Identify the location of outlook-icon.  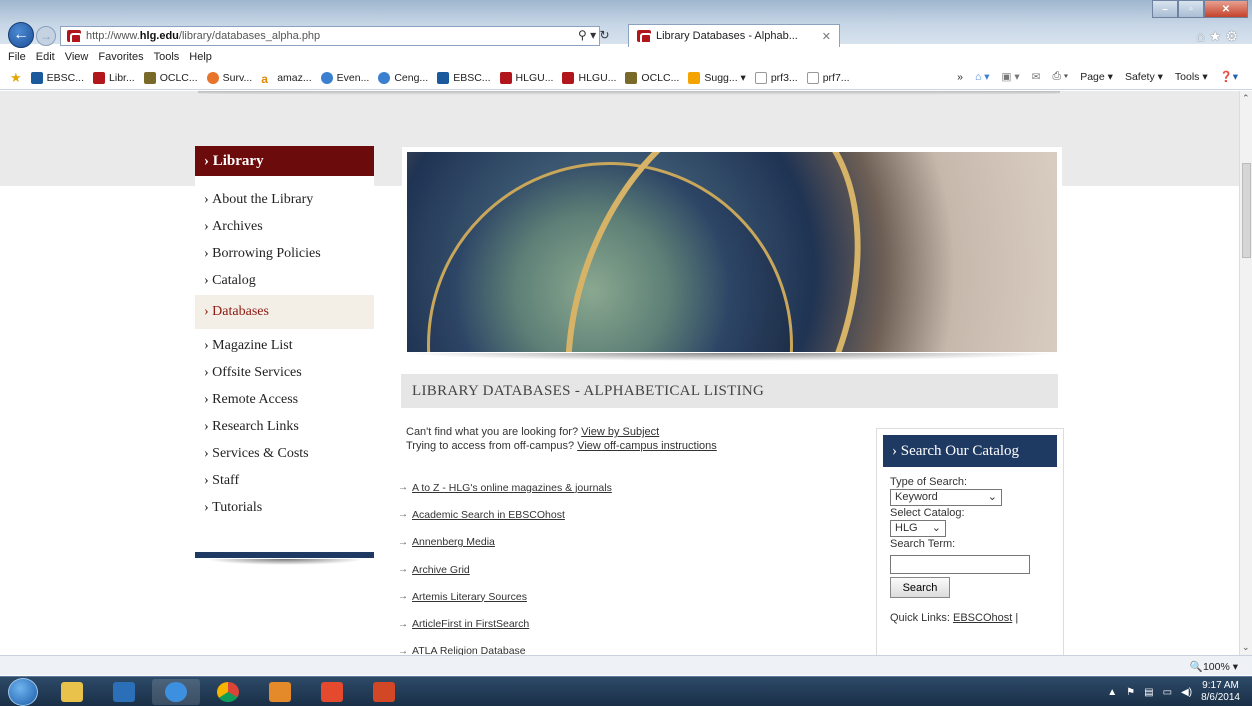
(280, 692).